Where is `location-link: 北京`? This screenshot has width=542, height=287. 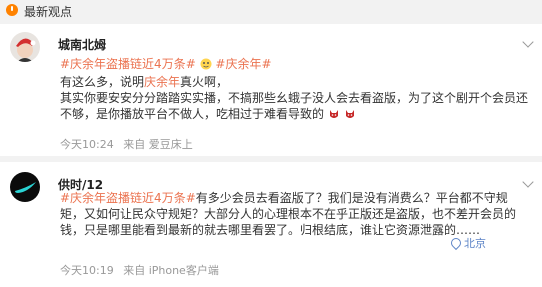 location-link: 北京 is located at coordinates (467, 243).